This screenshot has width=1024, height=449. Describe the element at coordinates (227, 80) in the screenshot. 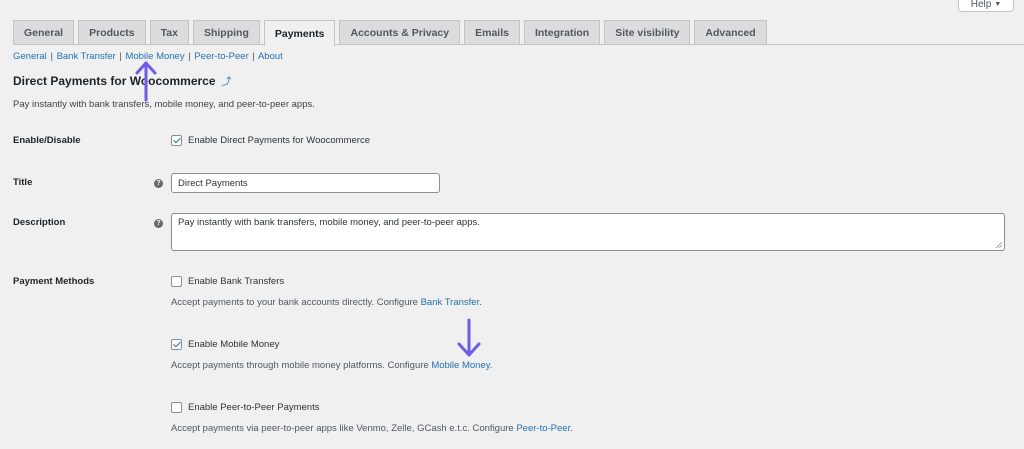

I see `up-arrow-link-icon: ⤴` at that location.